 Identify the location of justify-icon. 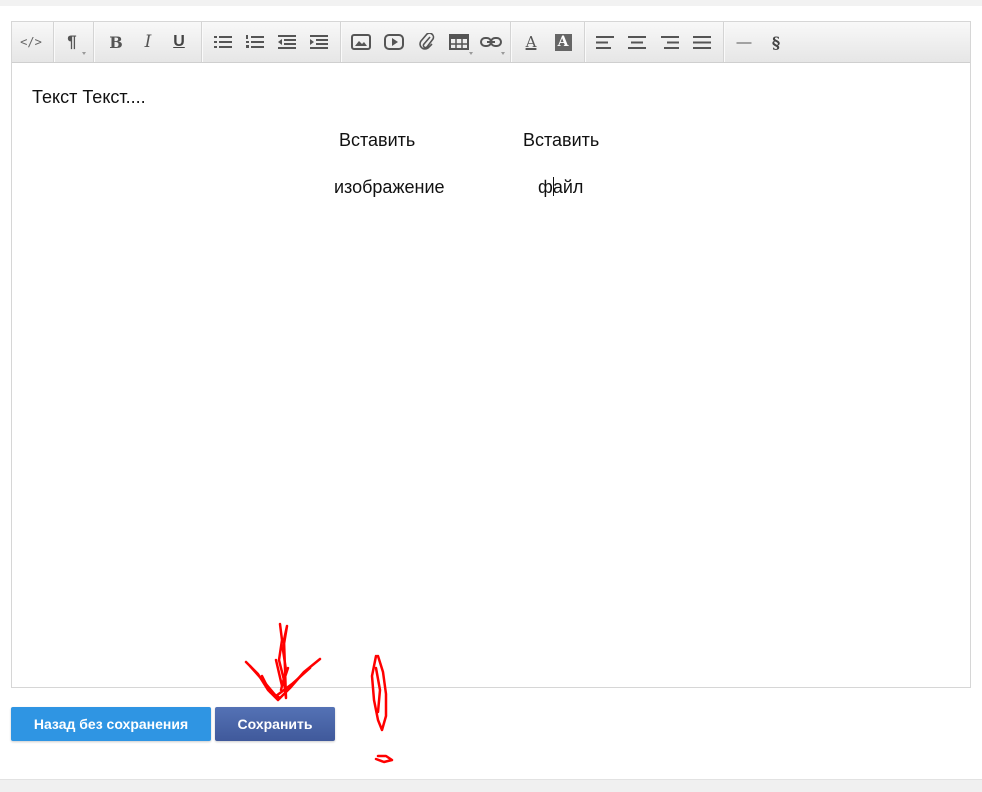
(702, 42).